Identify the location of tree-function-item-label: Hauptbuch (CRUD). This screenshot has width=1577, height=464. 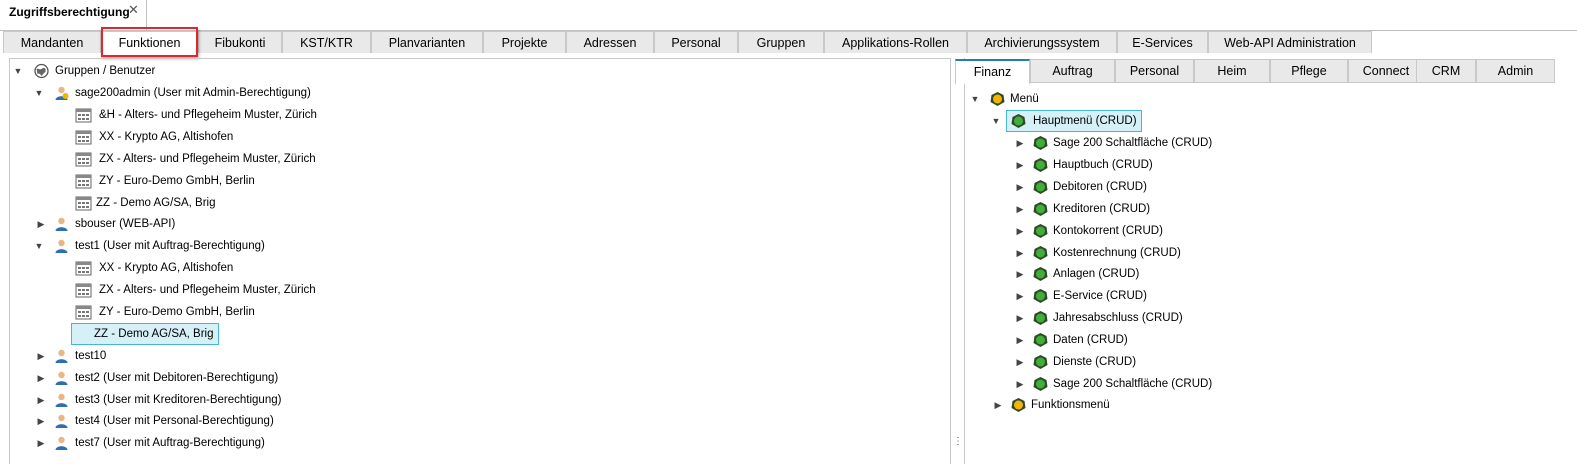
(1103, 164).